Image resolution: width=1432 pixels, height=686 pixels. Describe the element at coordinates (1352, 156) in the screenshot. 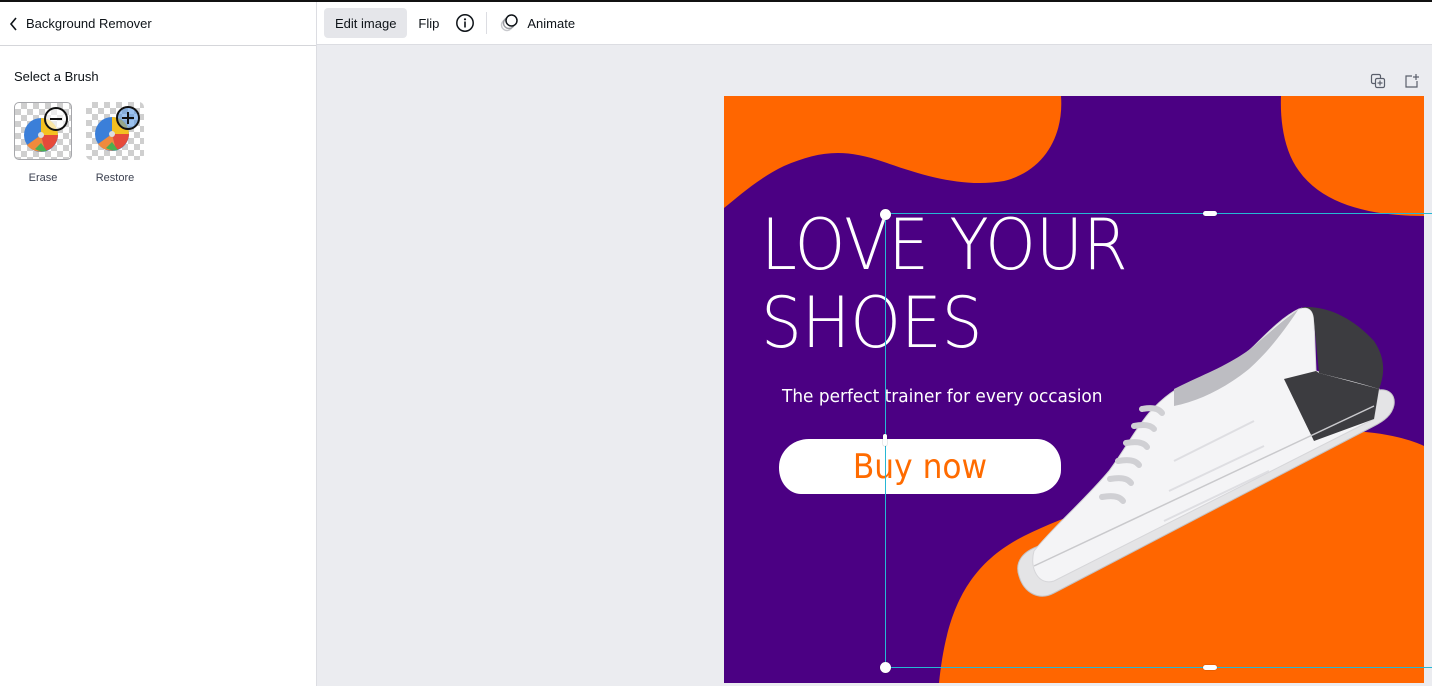

I see `top-right-blob` at that location.